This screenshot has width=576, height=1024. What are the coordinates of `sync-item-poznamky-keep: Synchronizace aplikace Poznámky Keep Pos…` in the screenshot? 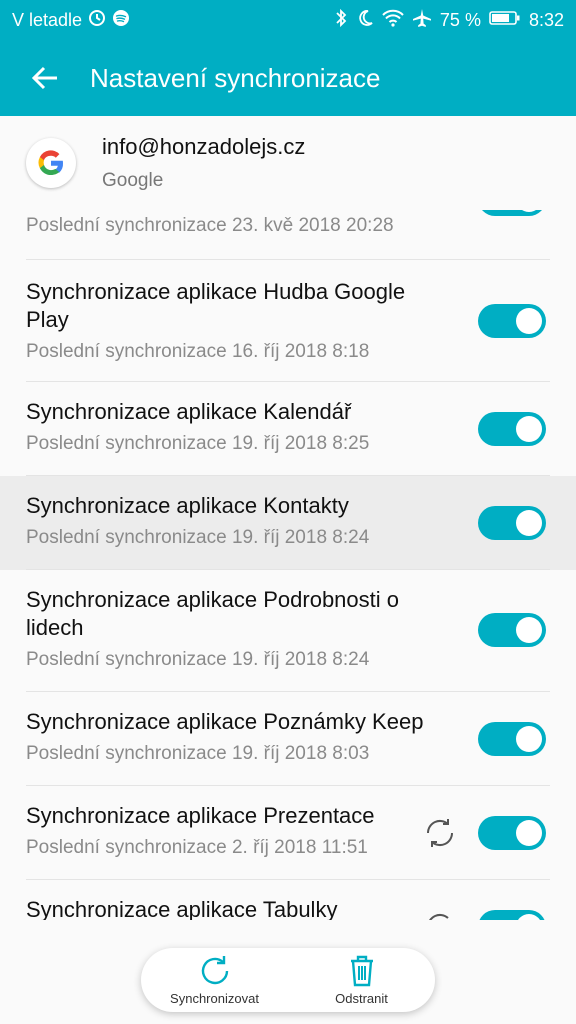 It's located at (288, 739).